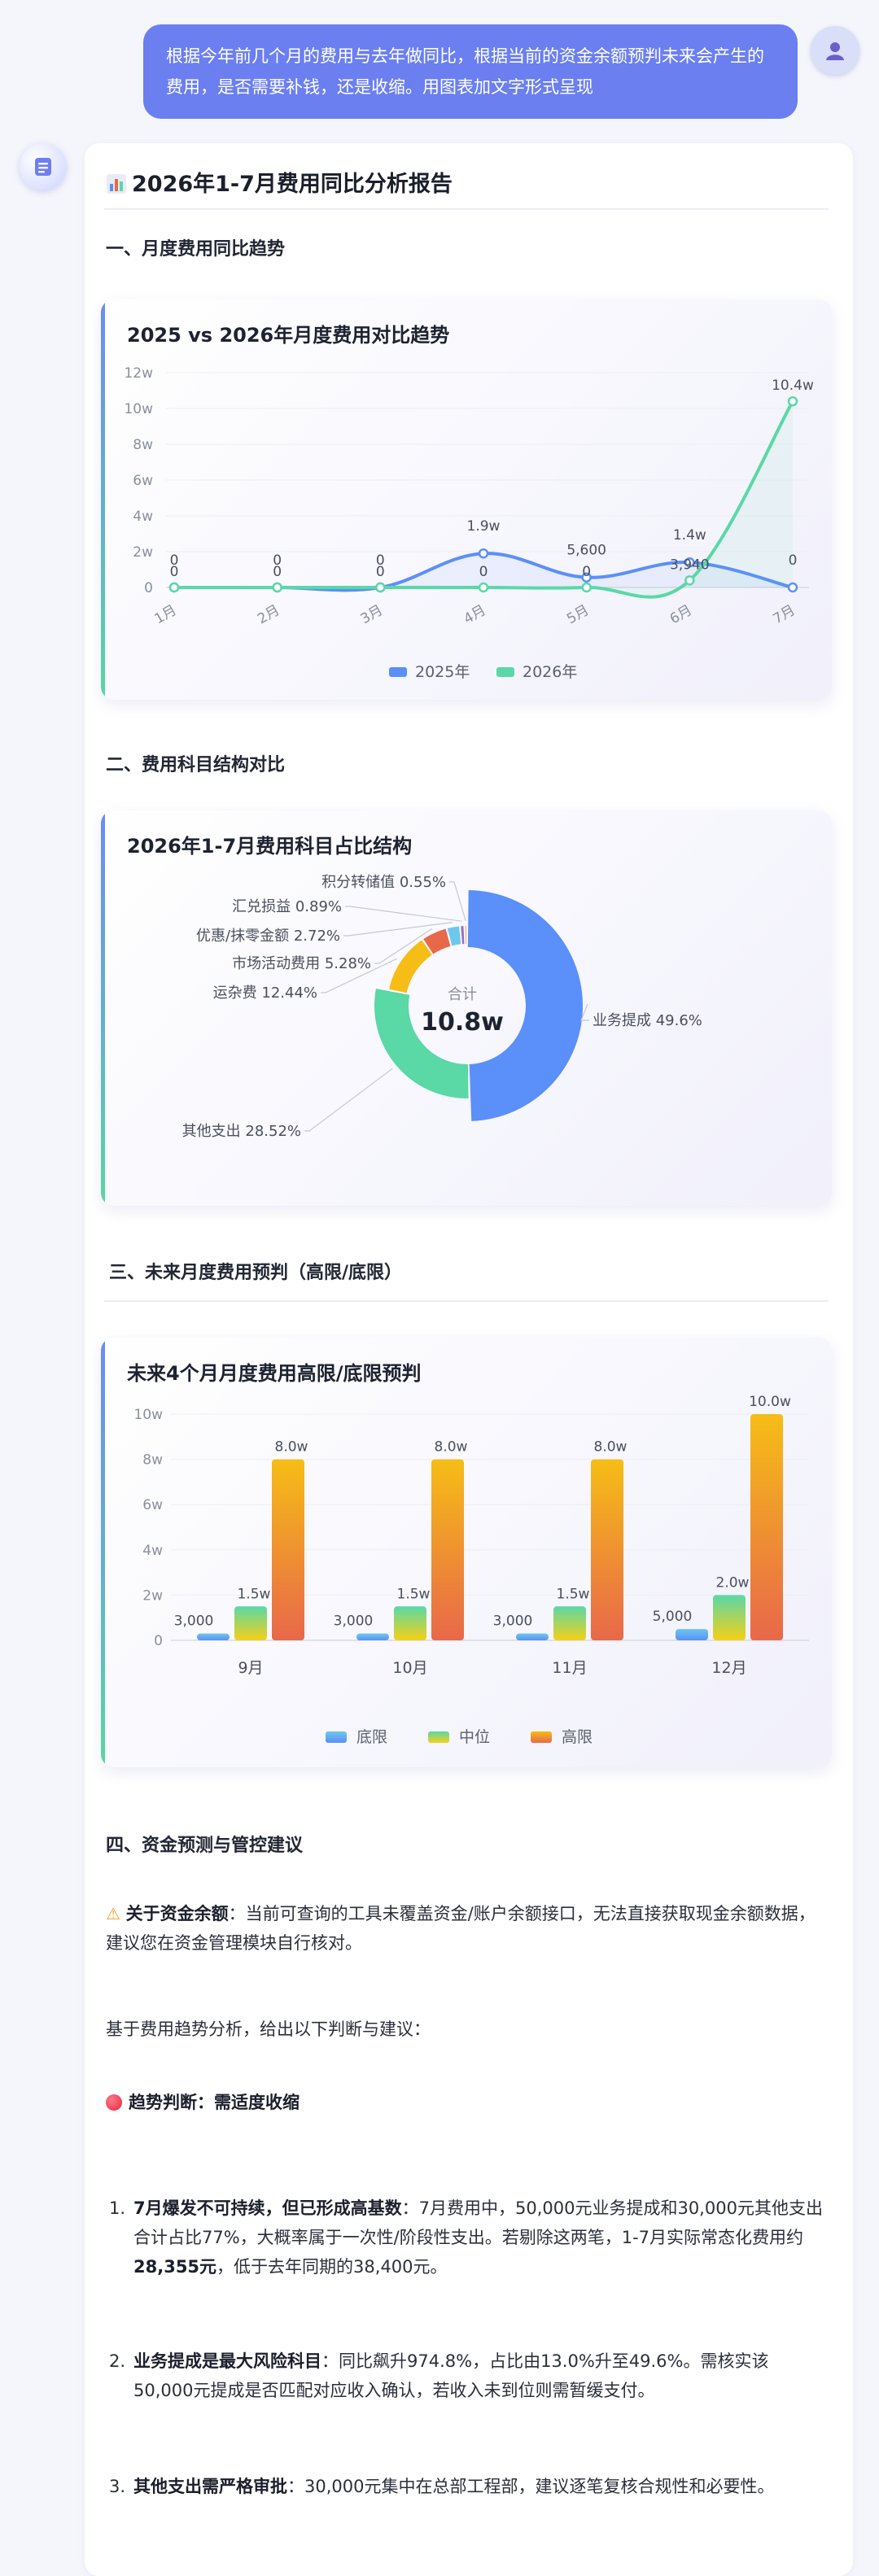 The image size is (879, 2576). I want to click on pie-slice-label: 积分转储值 0.55%, so click(383, 882).